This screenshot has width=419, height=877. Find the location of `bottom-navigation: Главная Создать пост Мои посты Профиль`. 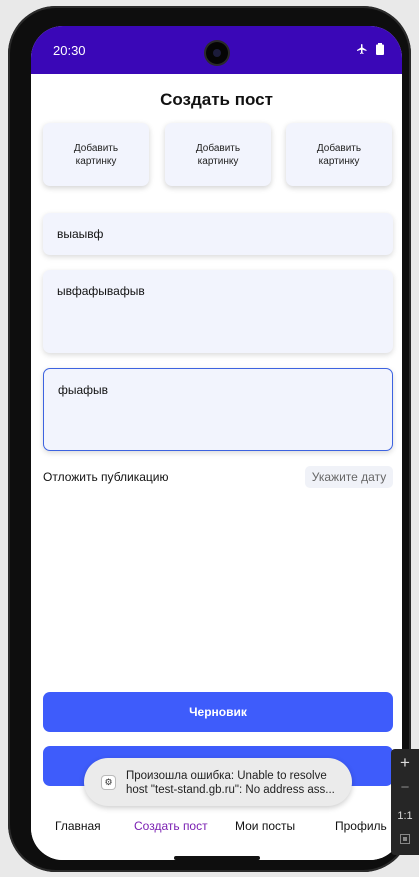

bottom-navigation: Главная Создать пост Мои посты Профиль is located at coordinates (216, 829).